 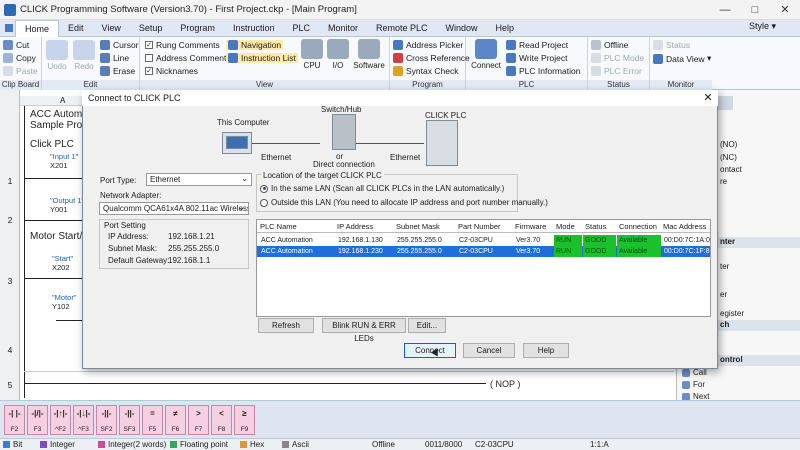 I want to click on fkey-edge-down: -|↓|- ^F3, so click(x=83, y=420).